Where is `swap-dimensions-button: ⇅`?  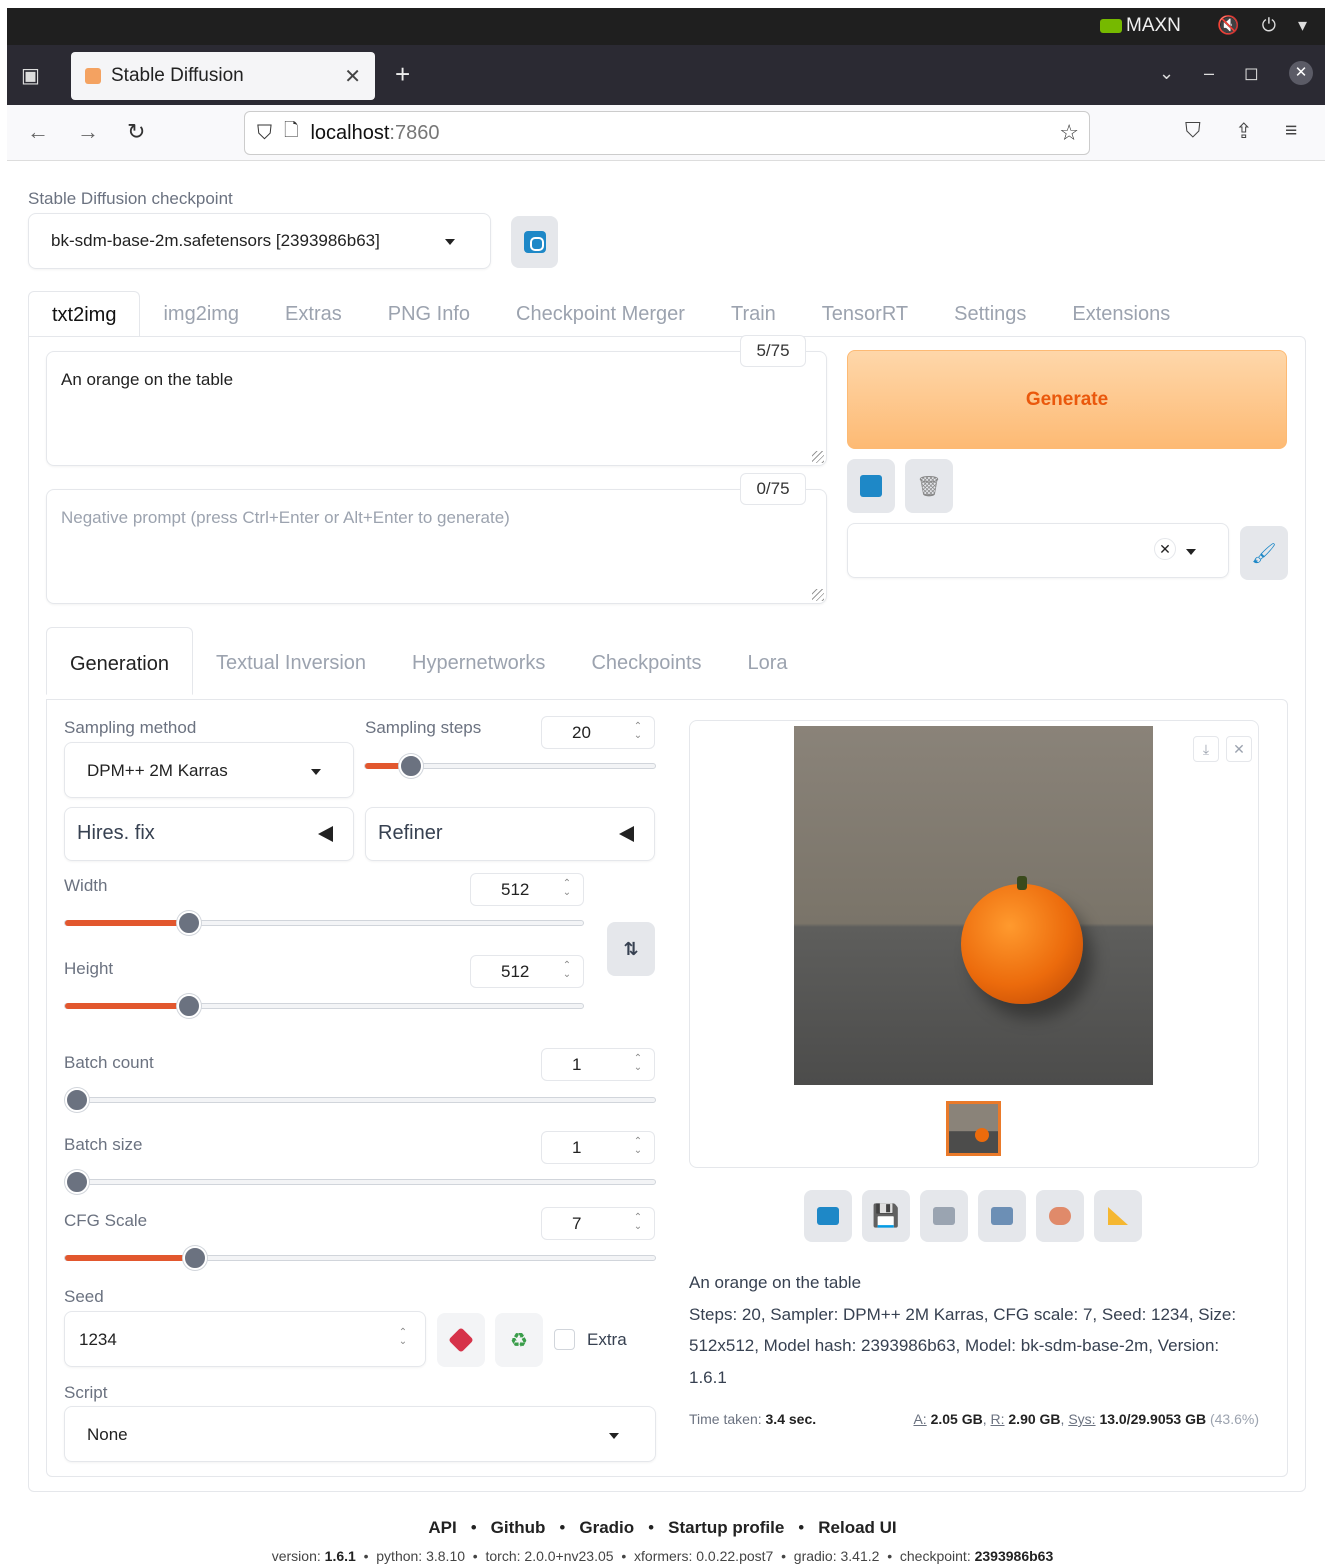 swap-dimensions-button: ⇅ is located at coordinates (631, 949).